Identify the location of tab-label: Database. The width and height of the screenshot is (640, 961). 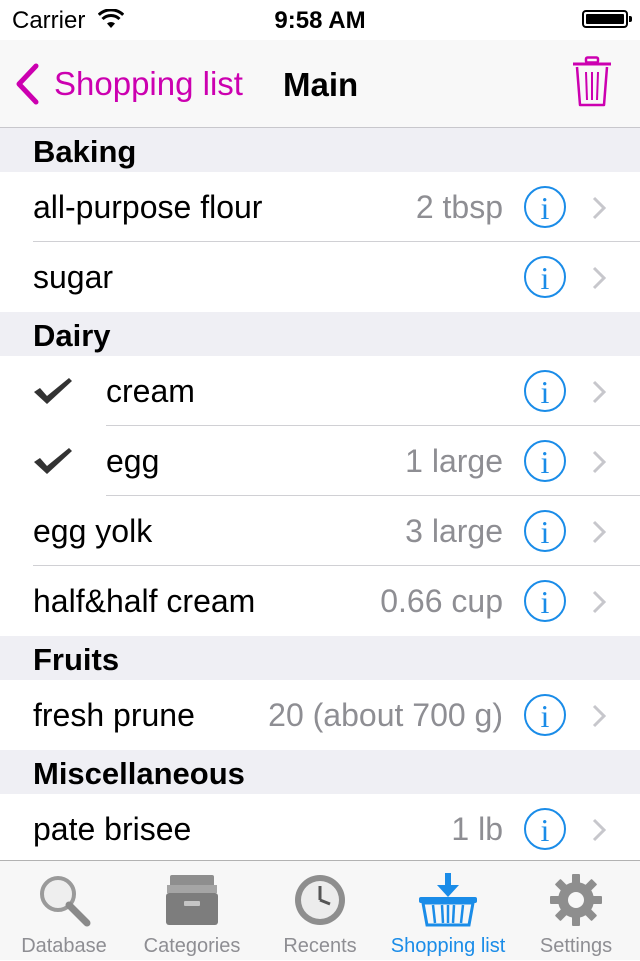
(64, 946).